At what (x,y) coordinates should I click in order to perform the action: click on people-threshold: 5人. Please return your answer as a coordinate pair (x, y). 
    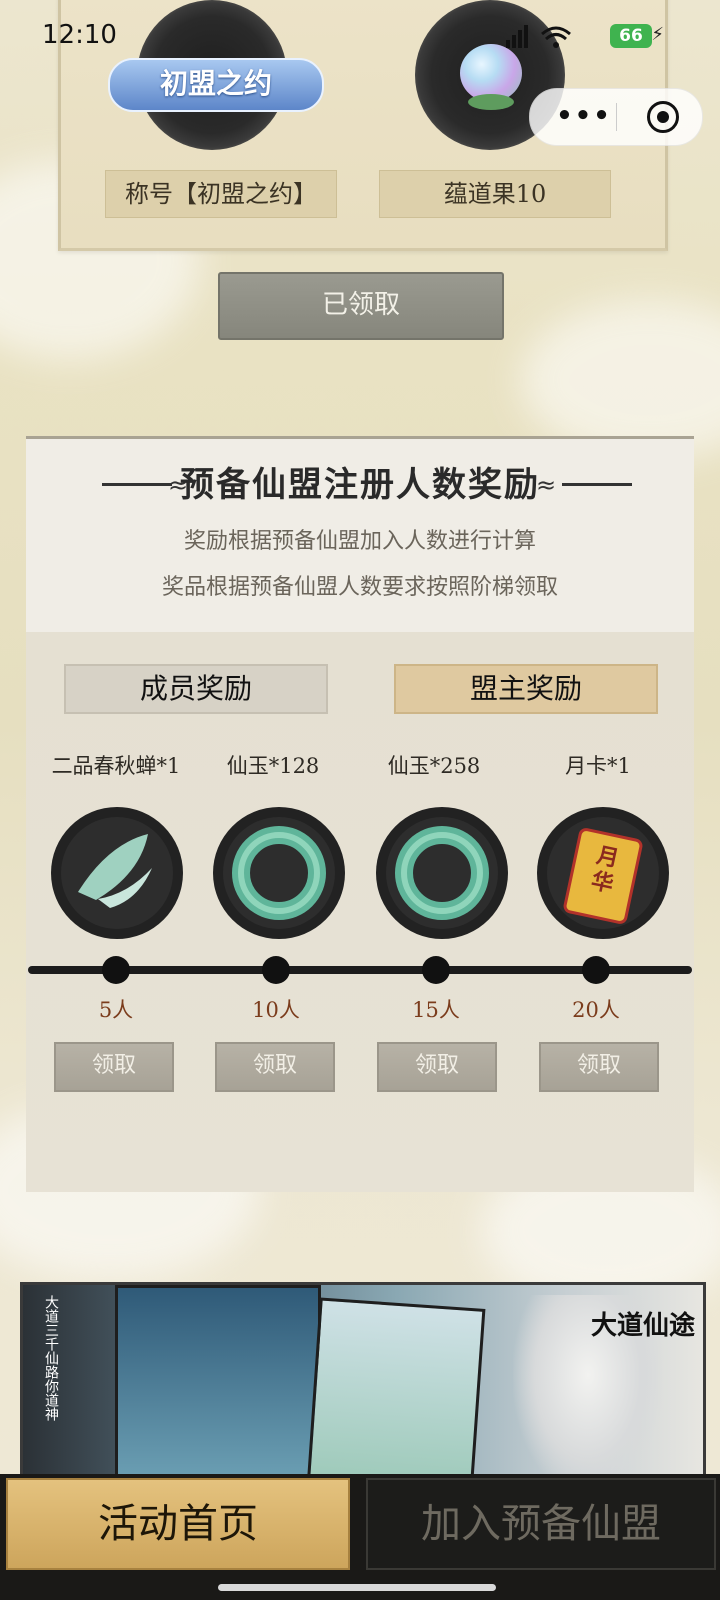
    Looking at the image, I should click on (116, 1010).